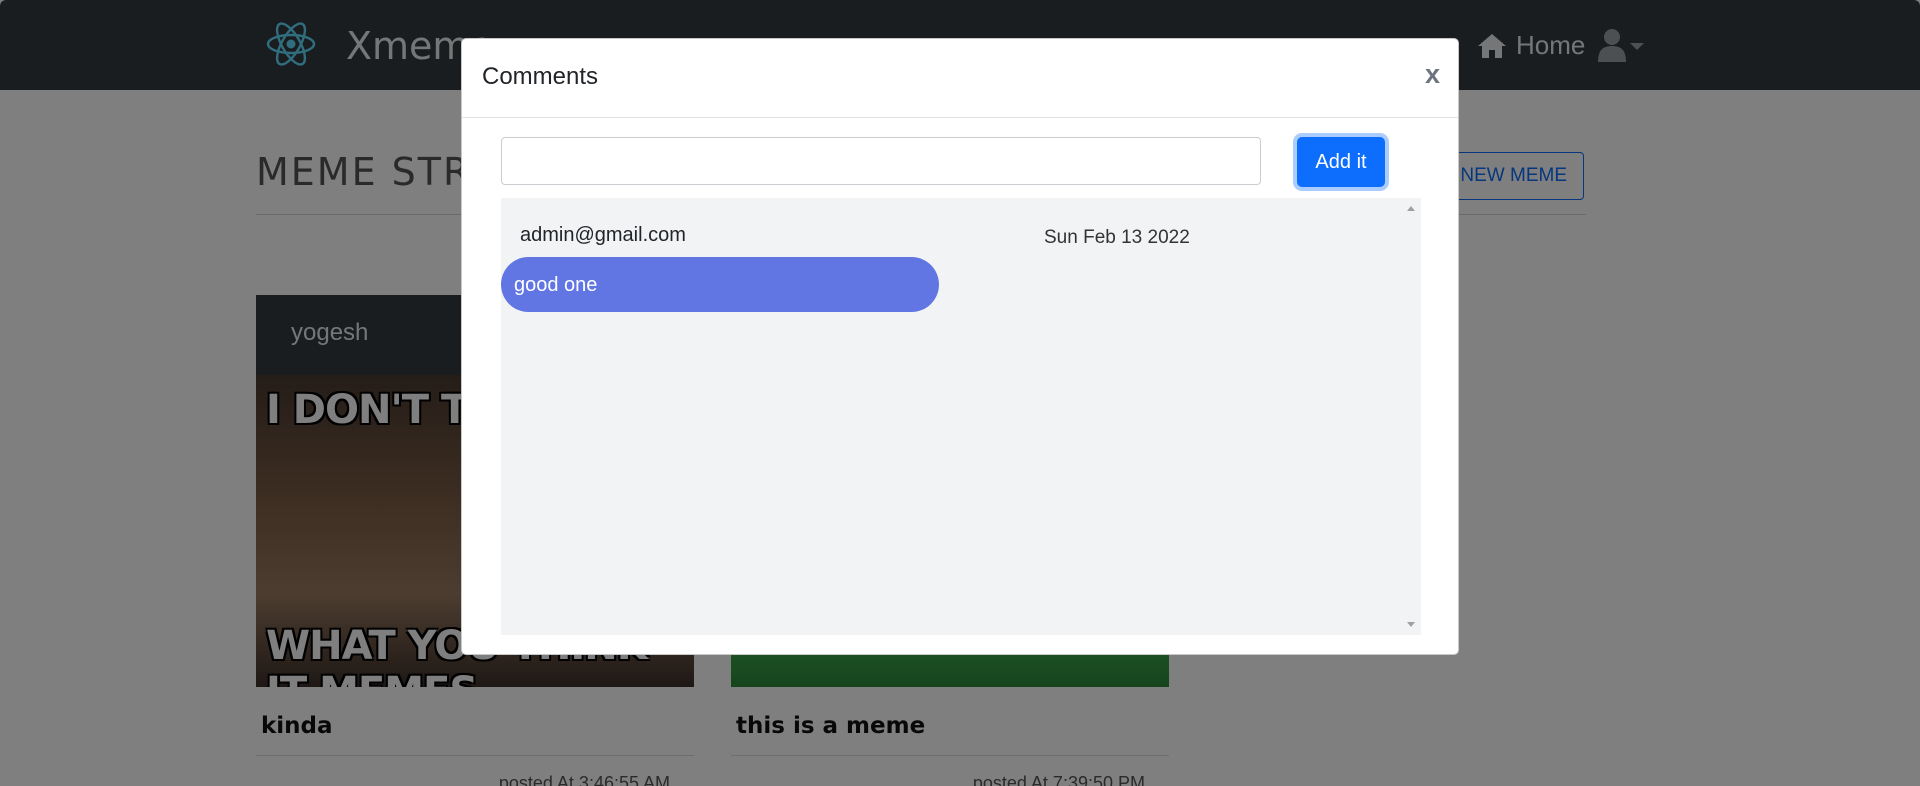 The width and height of the screenshot is (1920, 786). What do you see at coordinates (540, 76) in the screenshot?
I see `modal-title: Comments` at bounding box center [540, 76].